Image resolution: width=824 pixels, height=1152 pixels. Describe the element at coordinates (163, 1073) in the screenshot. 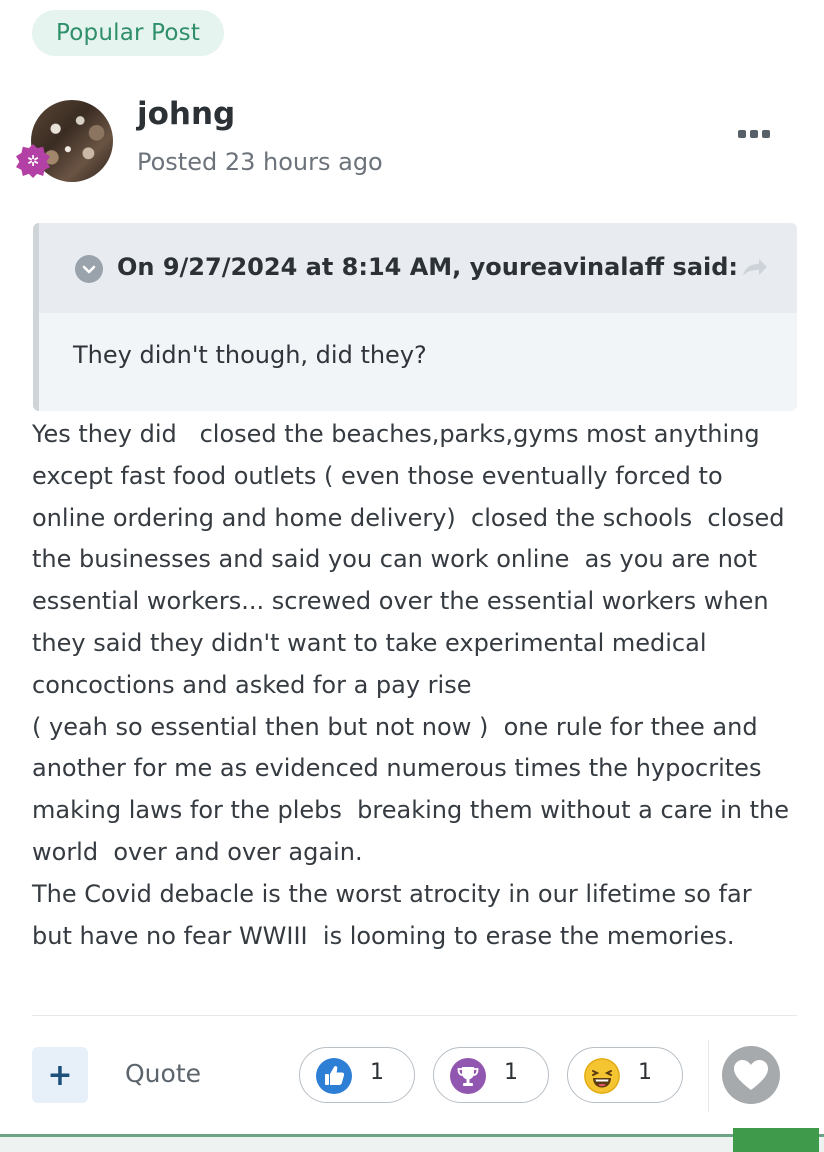

I see `quote-button: Quote` at that location.